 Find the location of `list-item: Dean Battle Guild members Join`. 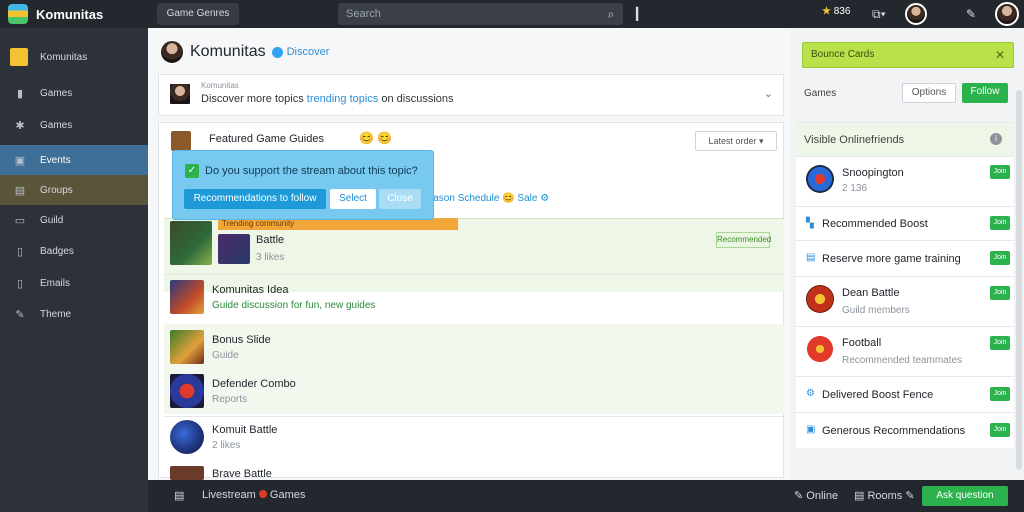

list-item: Dean Battle Guild members Join is located at coordinates (905, 301).